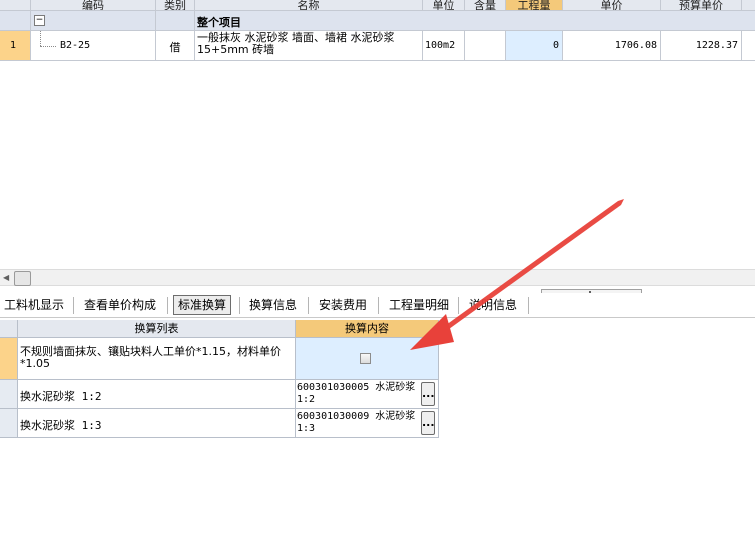  I want to click on conversion-item-cell: 换水泥砂浆 1:3, so click(157, 423).